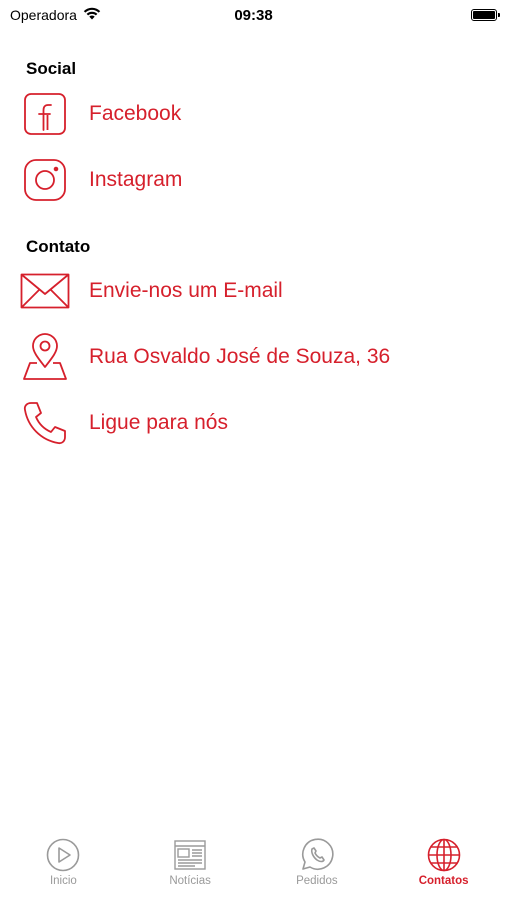 Image resolution: width=507 pixels, height=900 pixels. What do you see at coordinates (253, 423) in the screenshot?
I see `phone-row: Ligue para nós` at bounding box center [253, 423].